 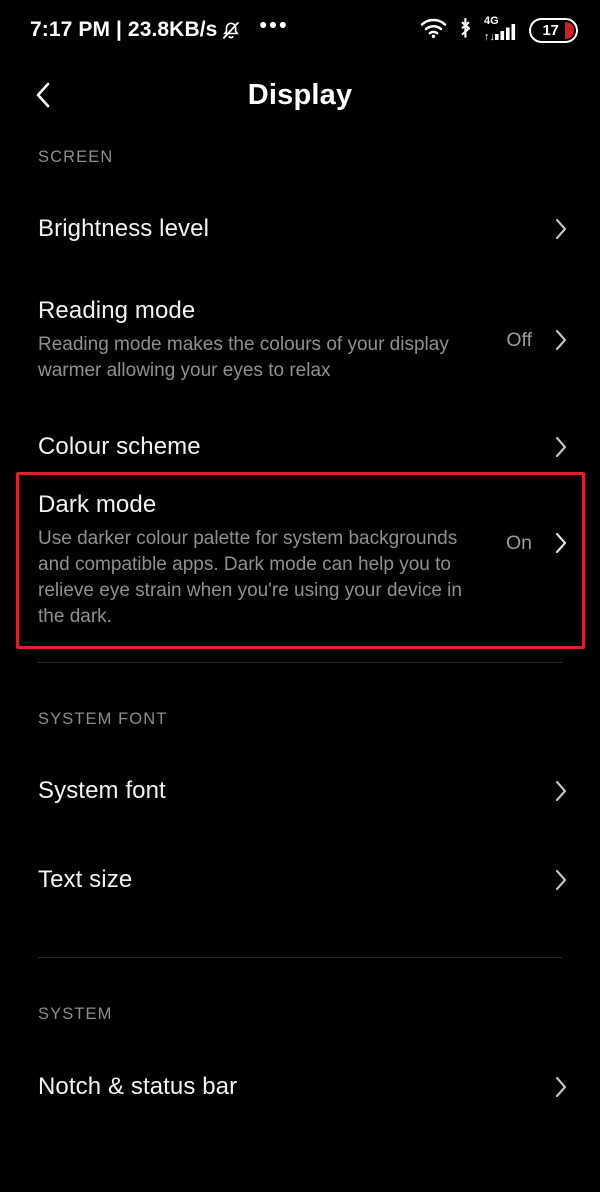 I want to click on network-type-label: 4G, so click(x=491, y=21).